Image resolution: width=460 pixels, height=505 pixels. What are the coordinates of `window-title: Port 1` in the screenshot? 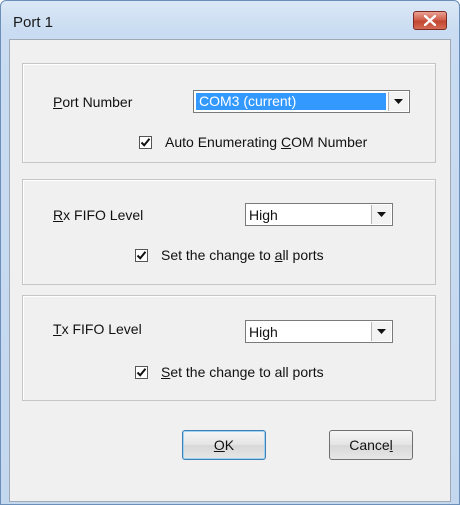 It's located at (33, 22).